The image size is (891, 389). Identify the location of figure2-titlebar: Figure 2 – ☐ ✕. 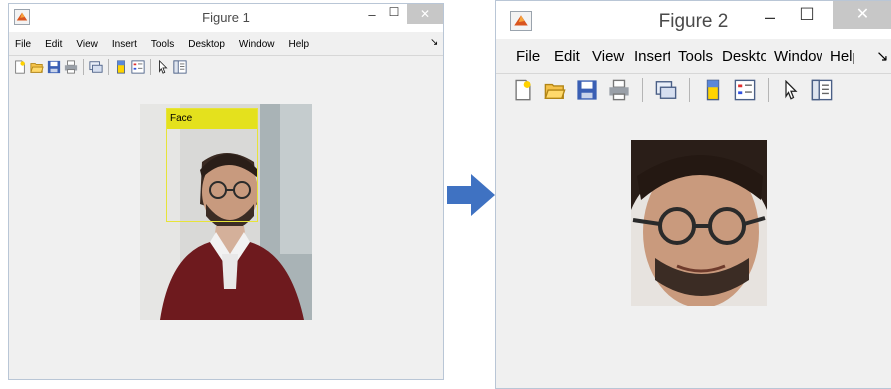
(693, 20).